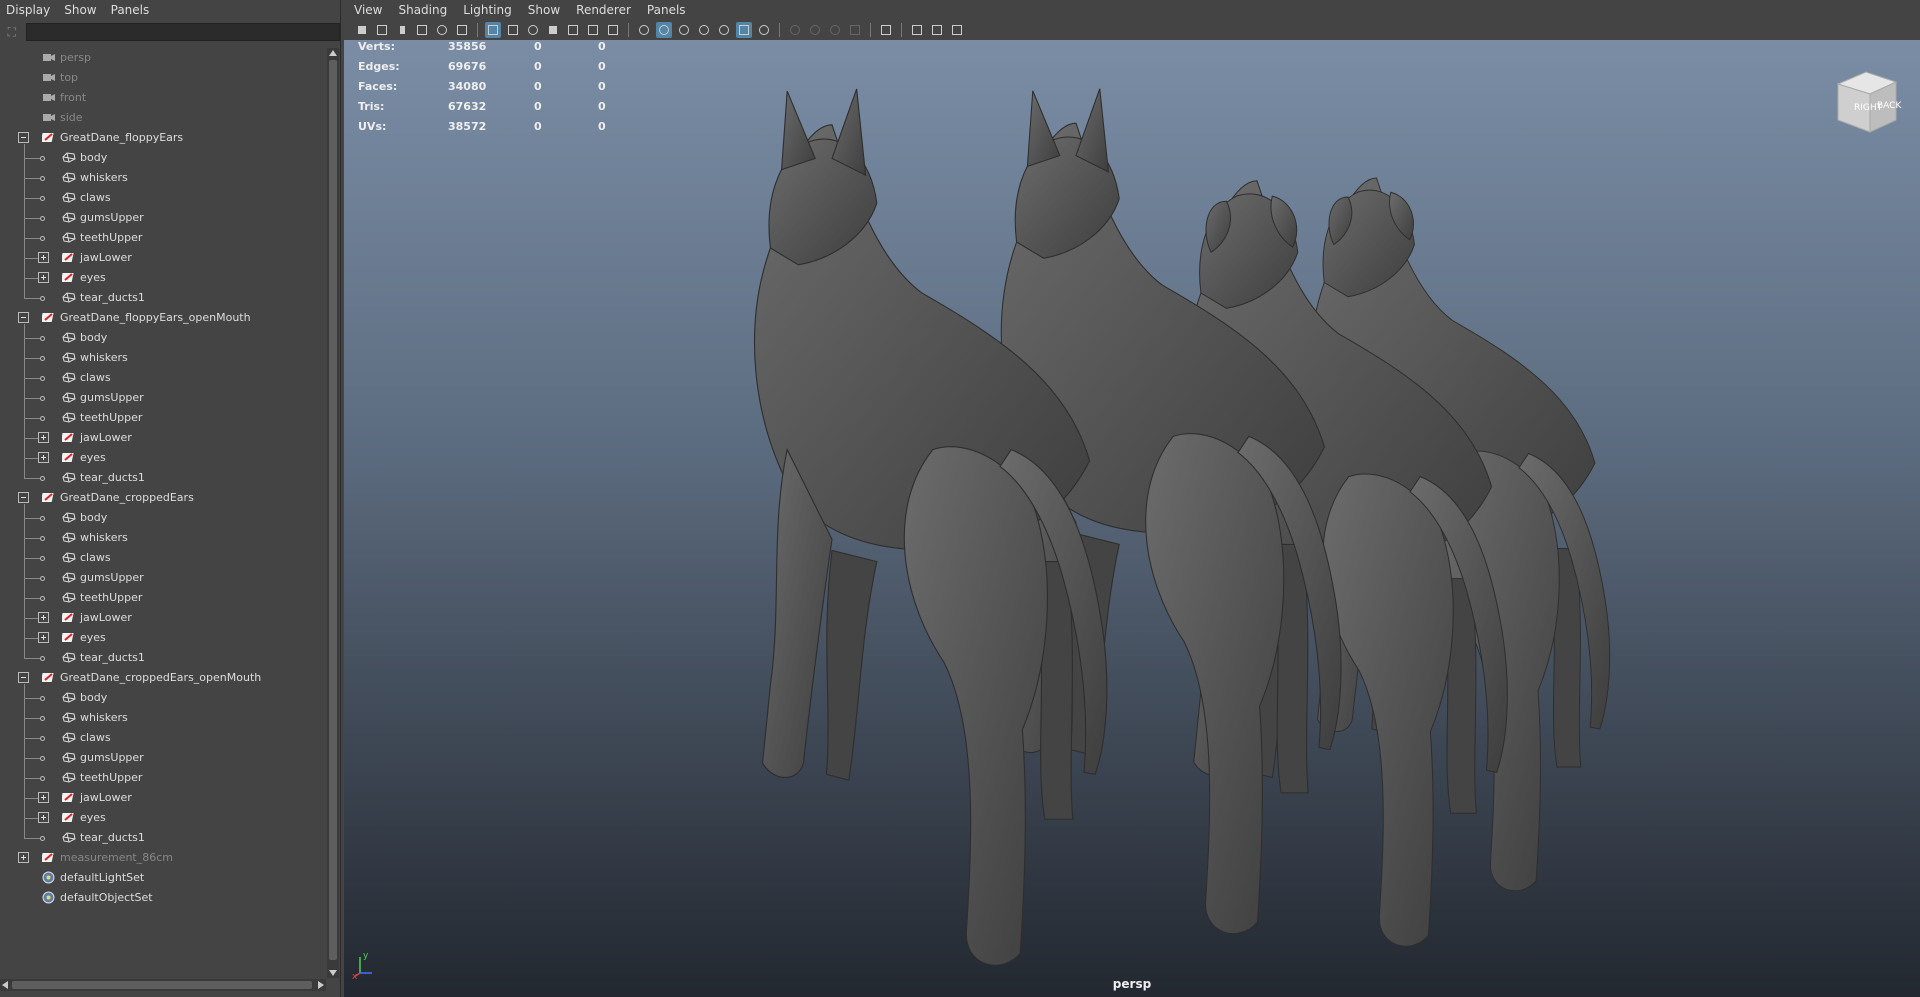 The height and width of the screenshot is (997, 1920). What do you see at coordinates (573, 30) in the screenshot?
I see `field-chart-icon` at bounding box center [573, 30].